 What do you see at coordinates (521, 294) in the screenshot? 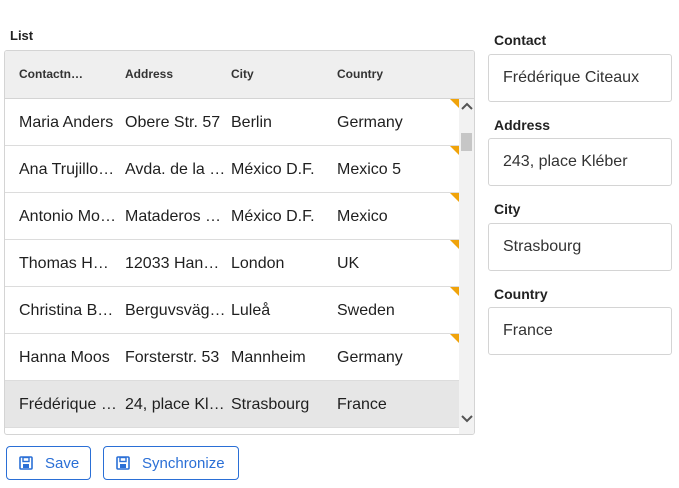
I see `country-label: Country` at bounding box center [521, 294].